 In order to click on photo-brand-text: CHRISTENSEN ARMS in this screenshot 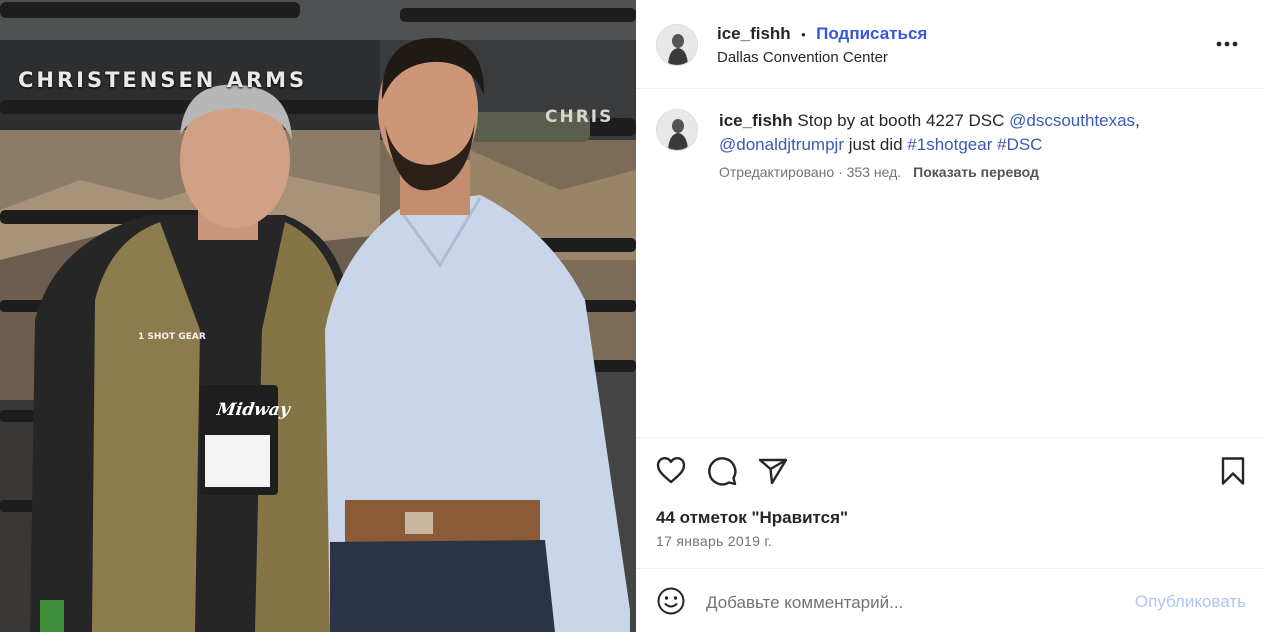, I will do `click(163, 80)`.